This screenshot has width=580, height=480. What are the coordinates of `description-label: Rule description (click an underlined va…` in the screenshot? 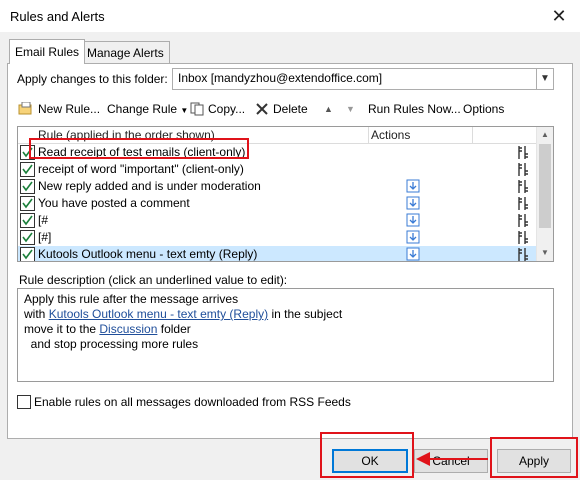 It's located at (153, 280).